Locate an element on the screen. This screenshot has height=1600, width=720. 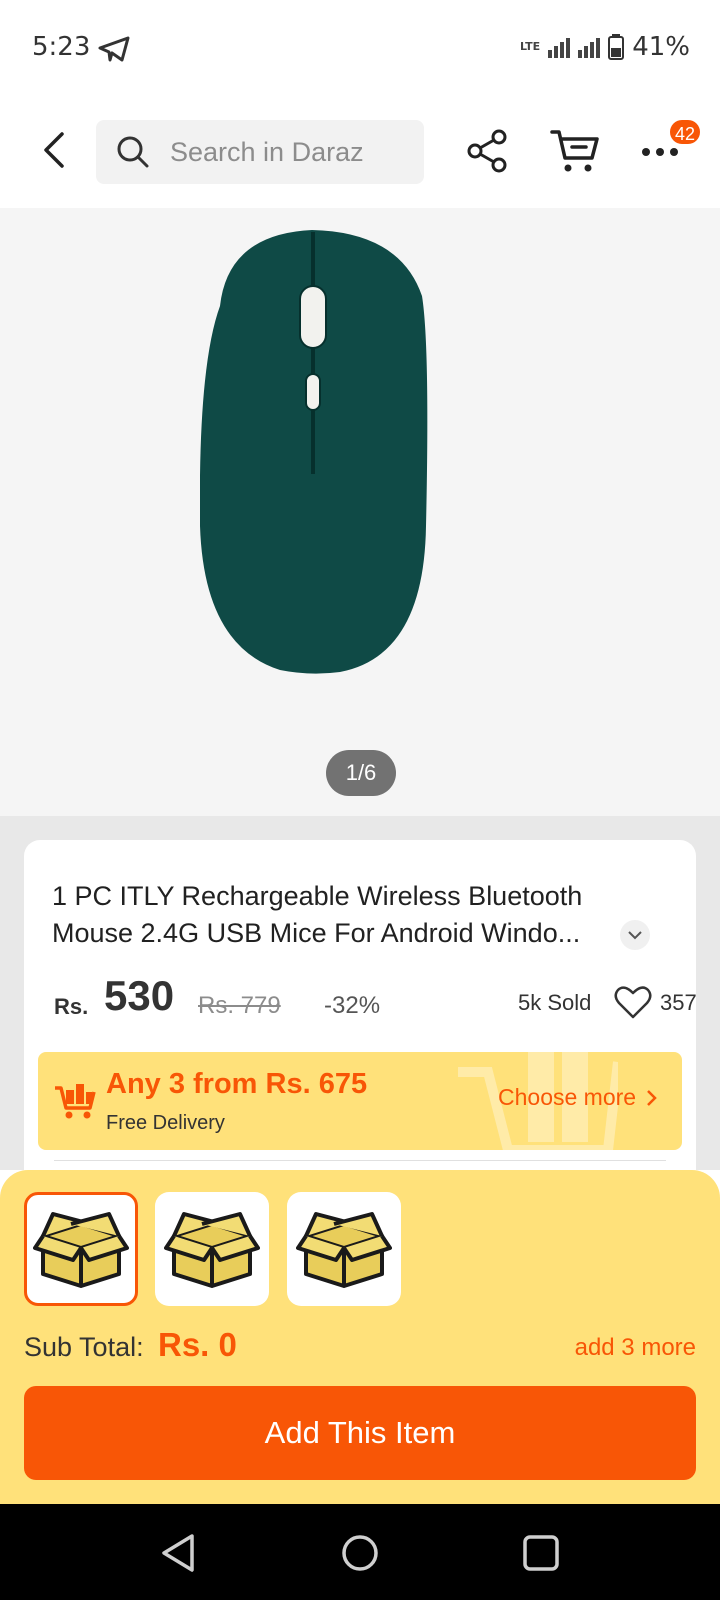
cart-icon is located at coordinates (575, 151).